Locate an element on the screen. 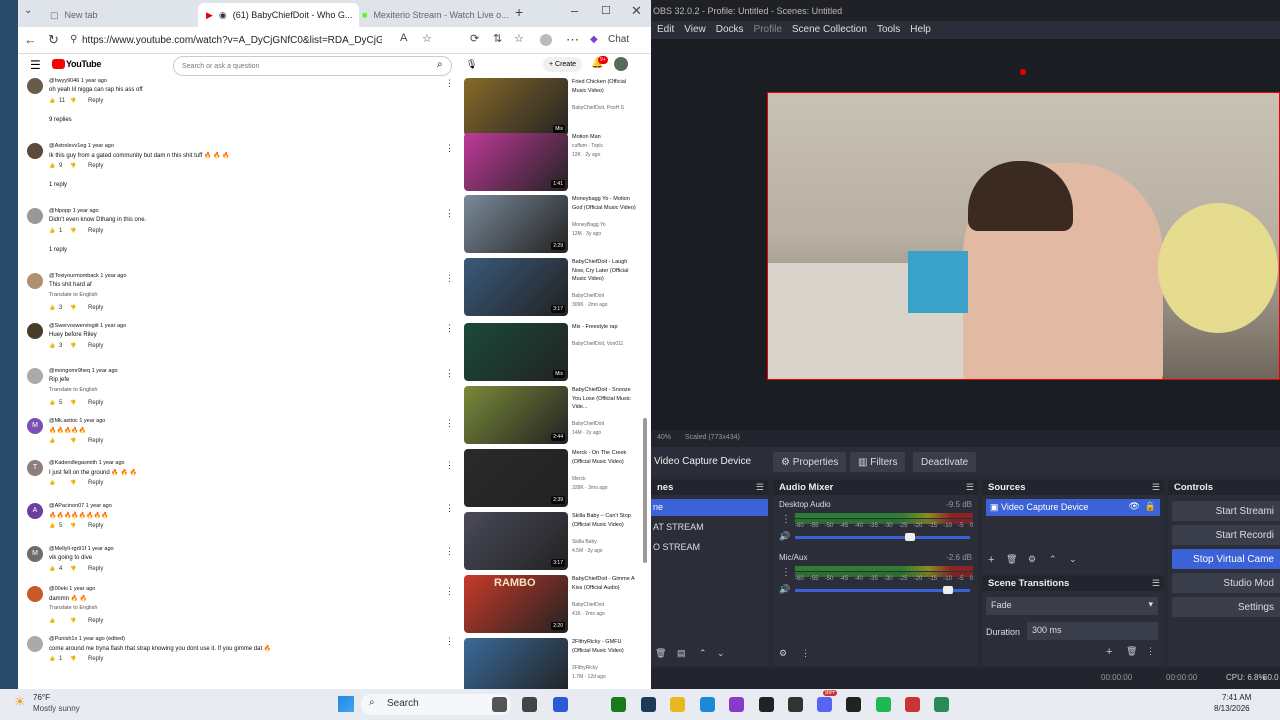  start-button is located at coordinates (346, 704).